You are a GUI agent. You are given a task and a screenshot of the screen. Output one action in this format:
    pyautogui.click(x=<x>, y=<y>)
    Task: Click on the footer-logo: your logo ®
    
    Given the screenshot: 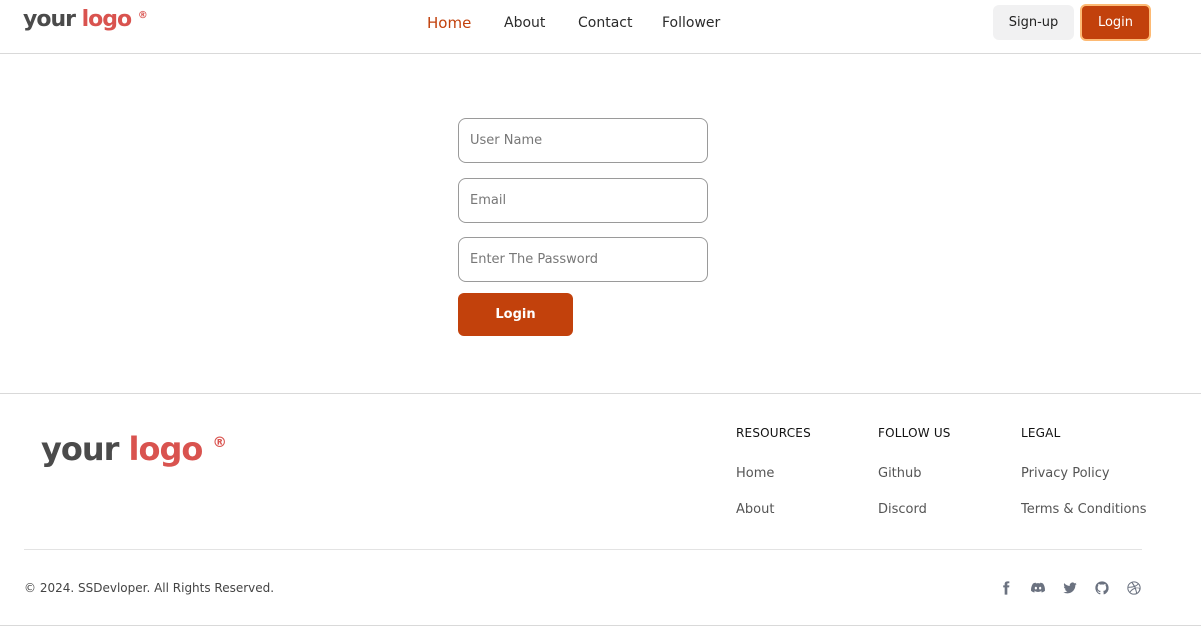 What is the action you would take?
    pyautogui.click(x=134, y=449)
    